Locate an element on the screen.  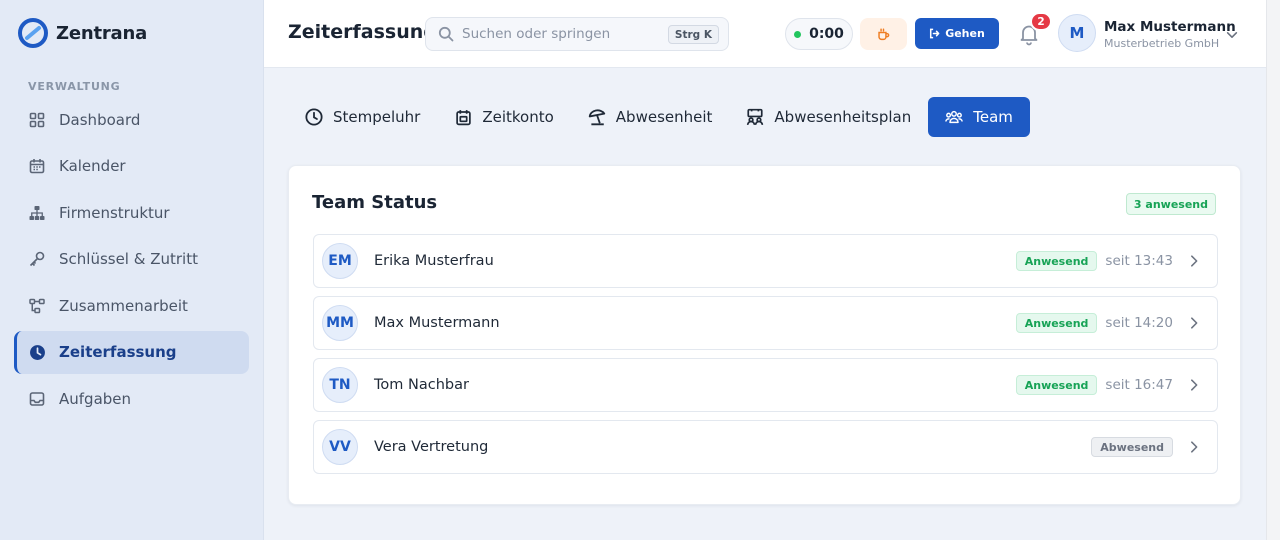
tab-label: Team is located at coordinates (993, 117).